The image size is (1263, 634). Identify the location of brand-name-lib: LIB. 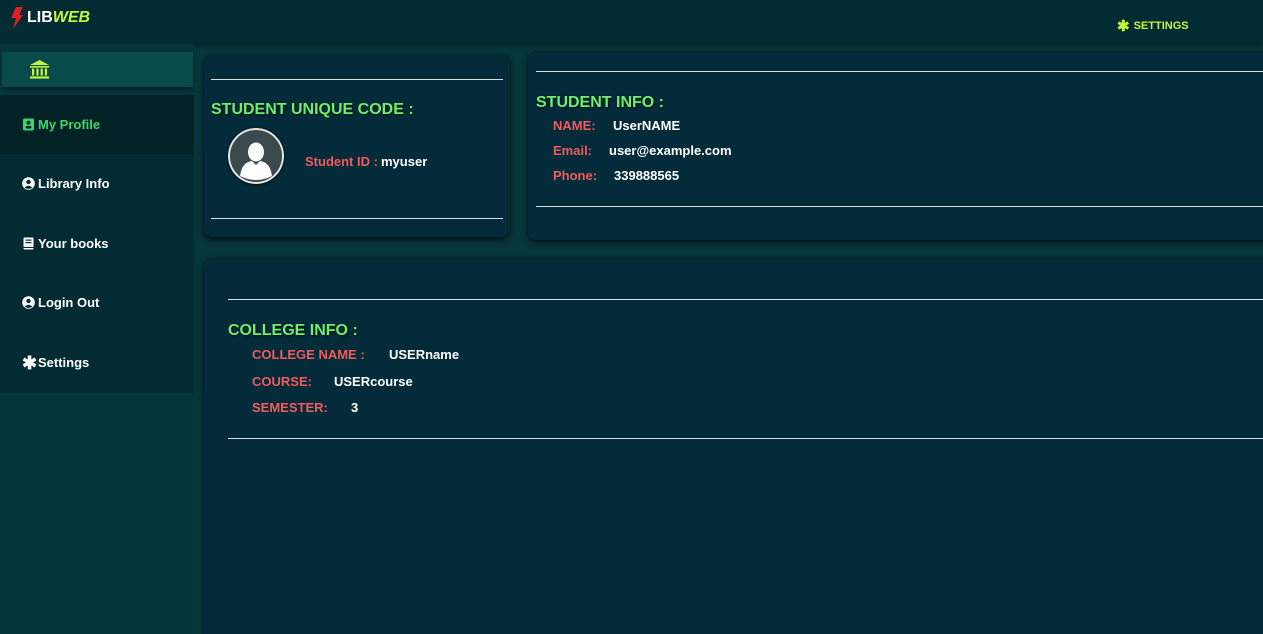
(40, 17).